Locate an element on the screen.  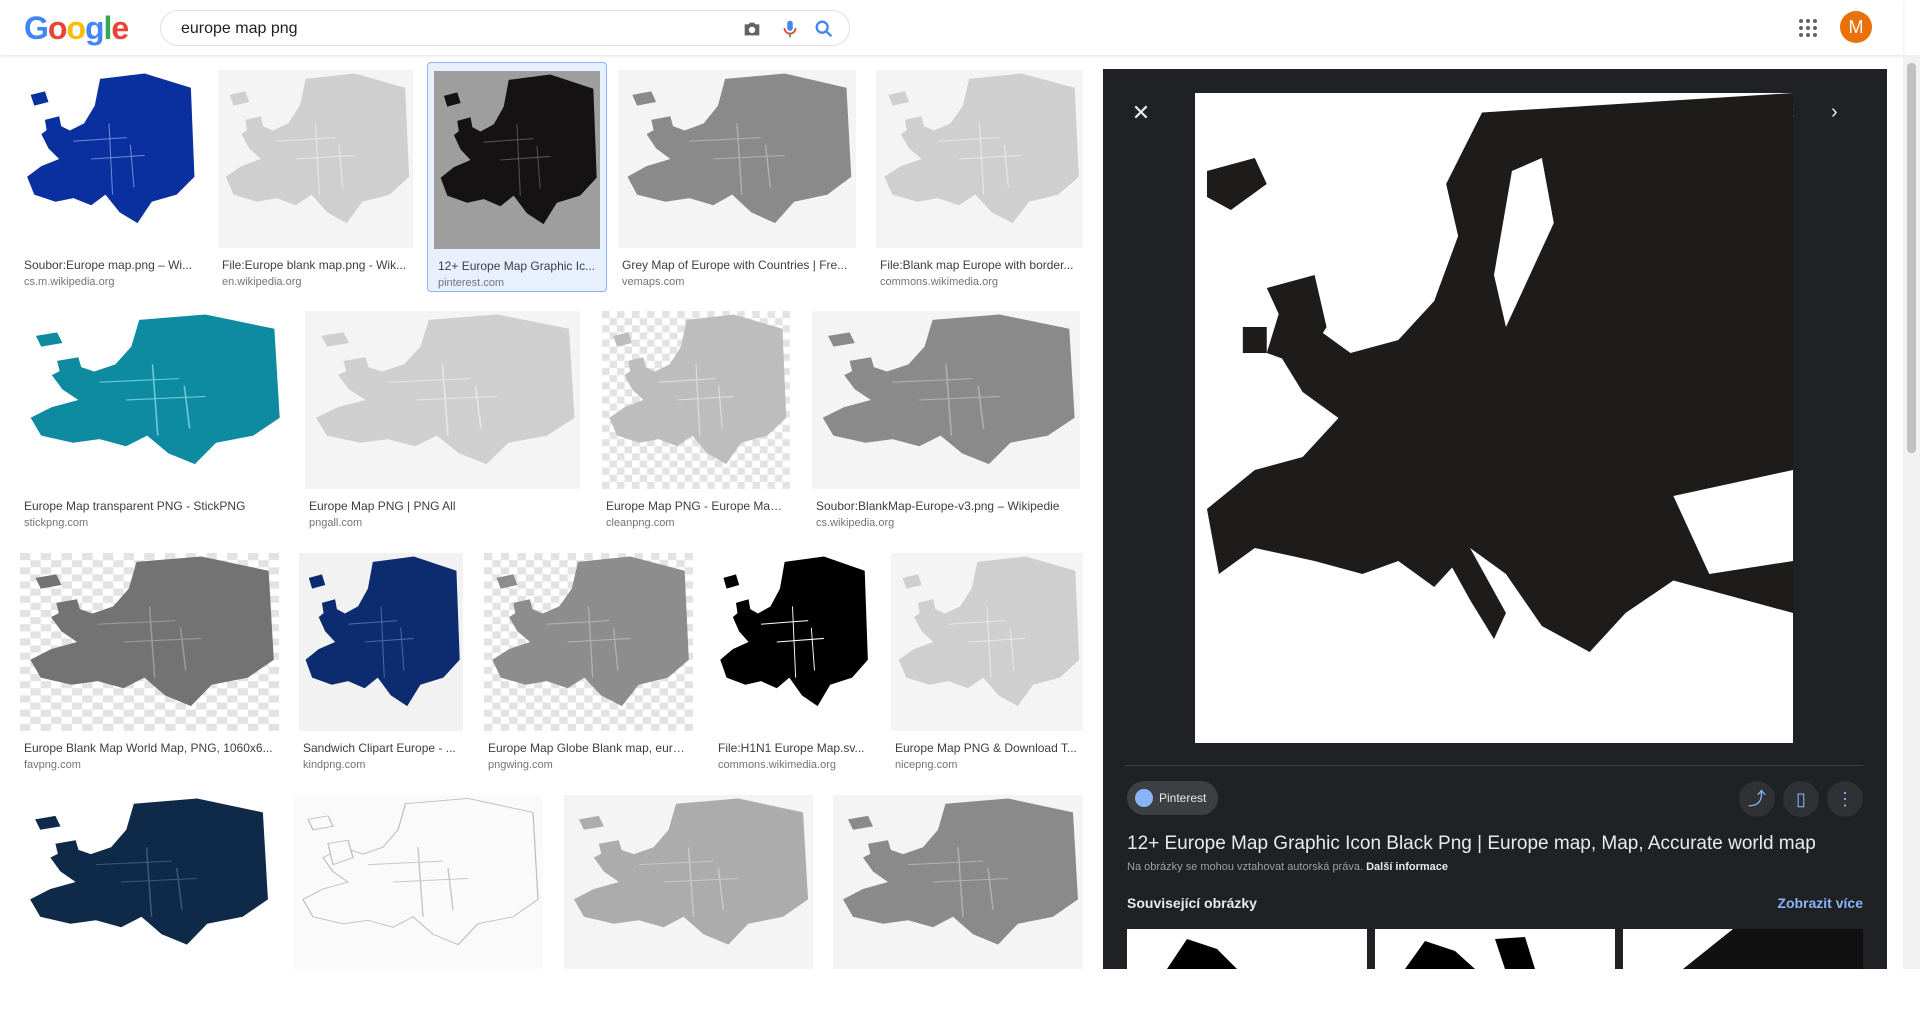
camera-icon is located at coordinates (752, 29).